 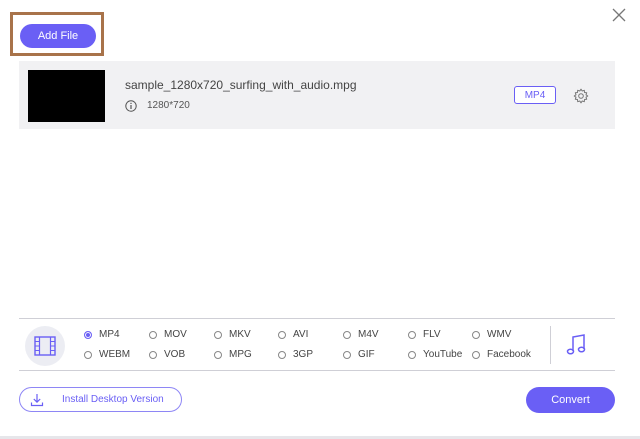 I want to click on format-label: Facebook, so click(x=509, y=354).